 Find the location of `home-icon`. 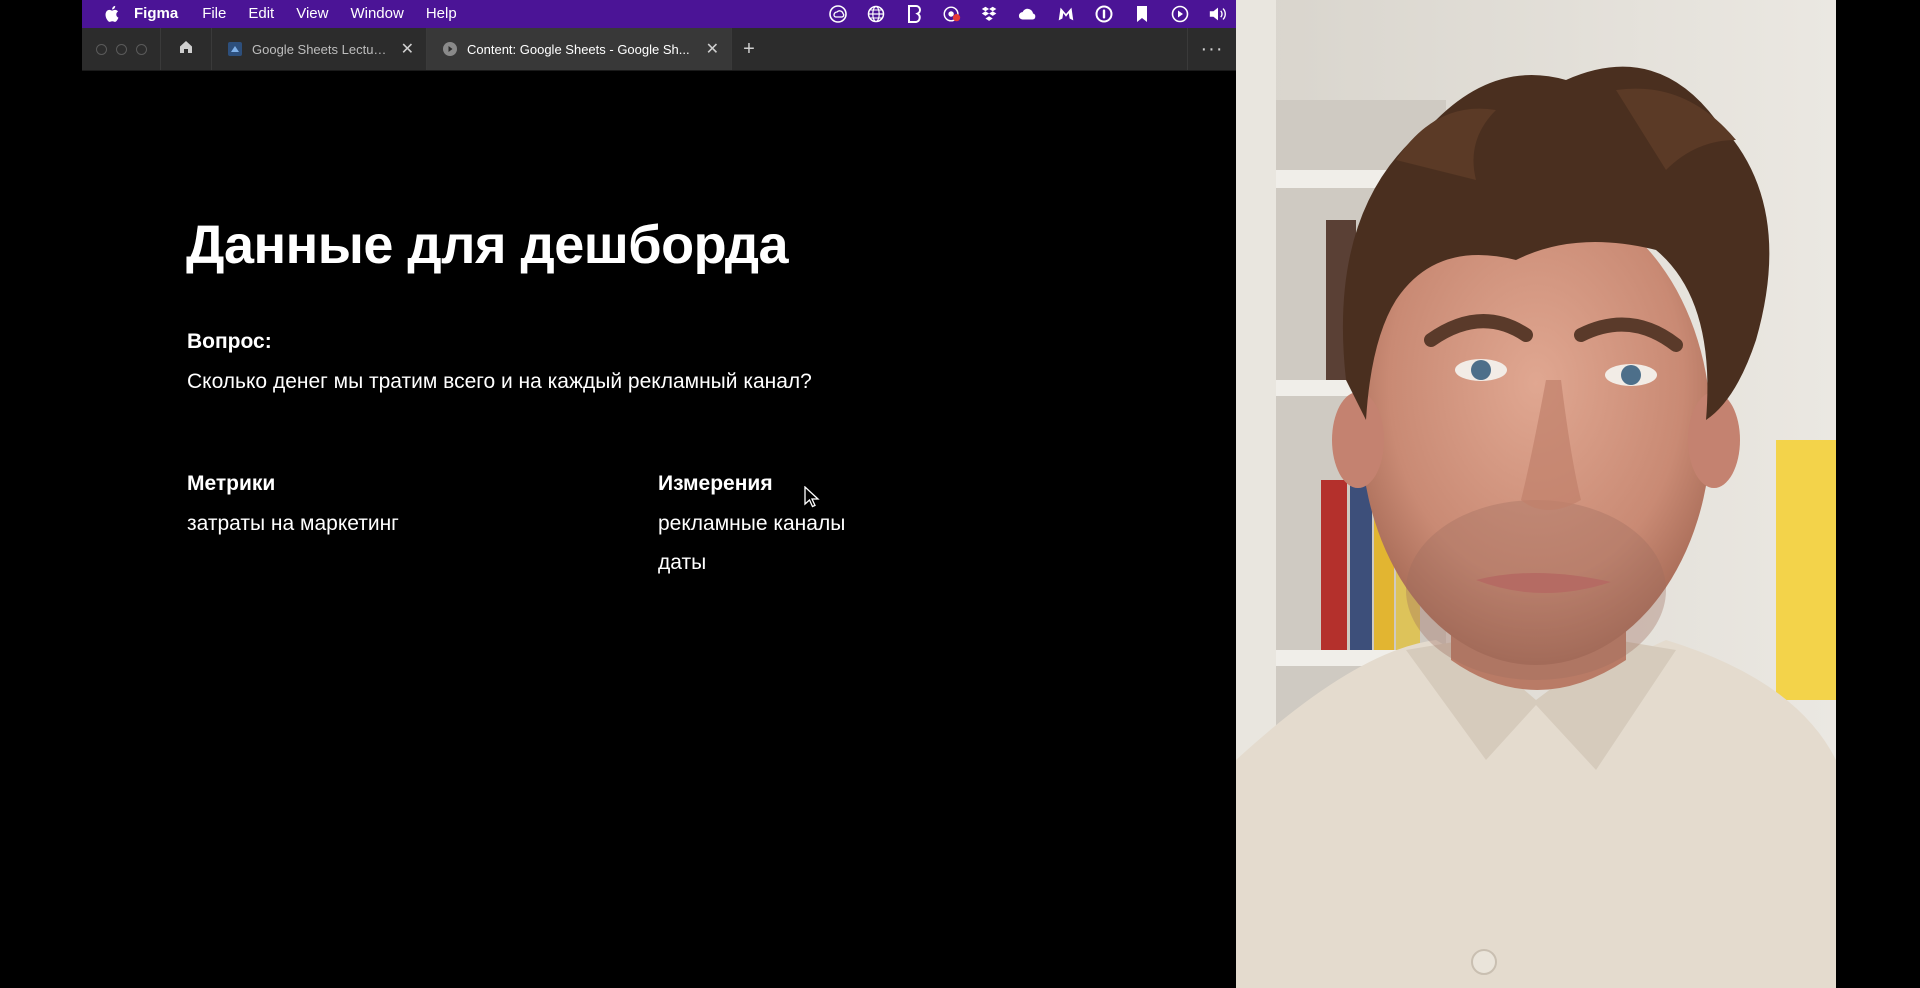

home-icon is located at coordinates (186, 49).